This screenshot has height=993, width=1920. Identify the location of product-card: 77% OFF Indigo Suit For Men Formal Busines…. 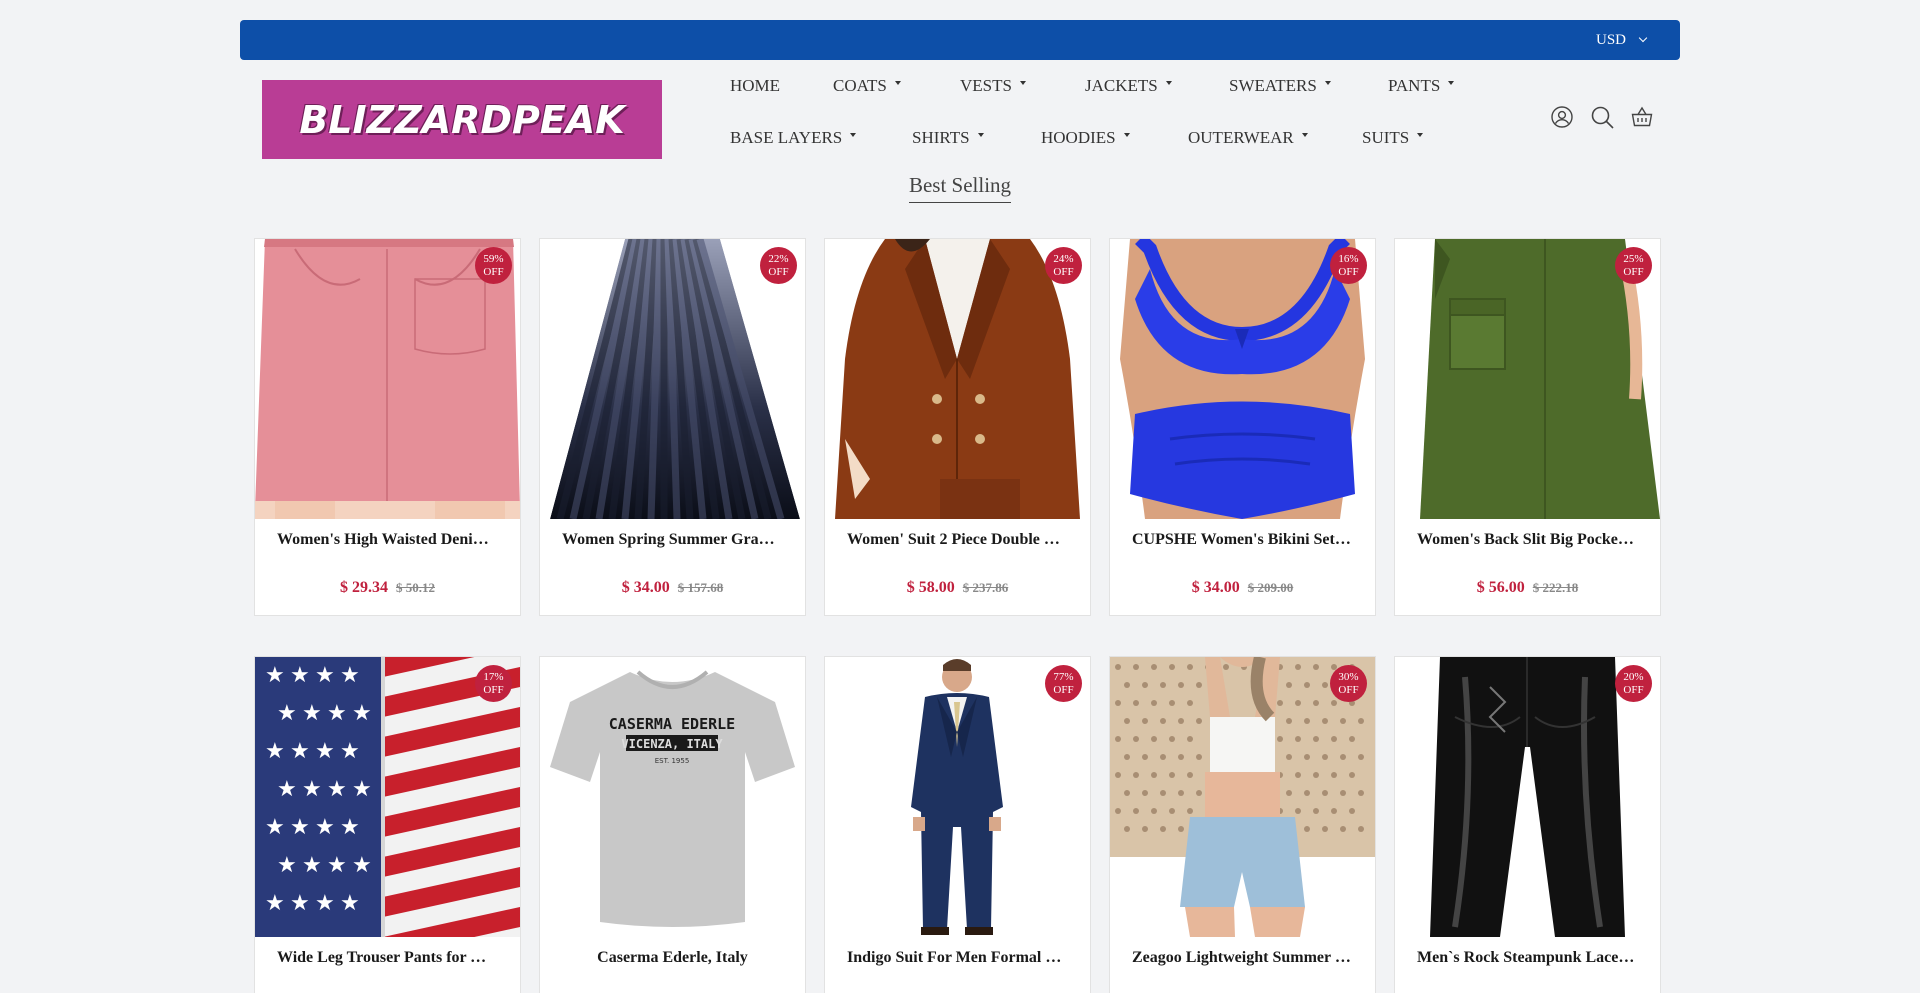
(957, 824).